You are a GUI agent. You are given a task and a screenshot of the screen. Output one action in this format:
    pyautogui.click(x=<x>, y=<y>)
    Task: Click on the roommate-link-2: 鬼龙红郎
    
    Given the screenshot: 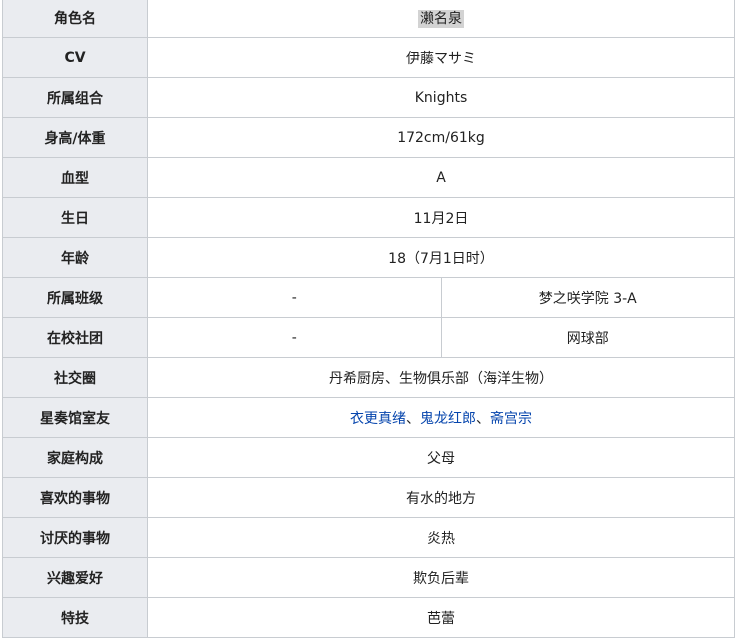 What is the action you would take?
    pyautogui.click(x=448, y=419)
    